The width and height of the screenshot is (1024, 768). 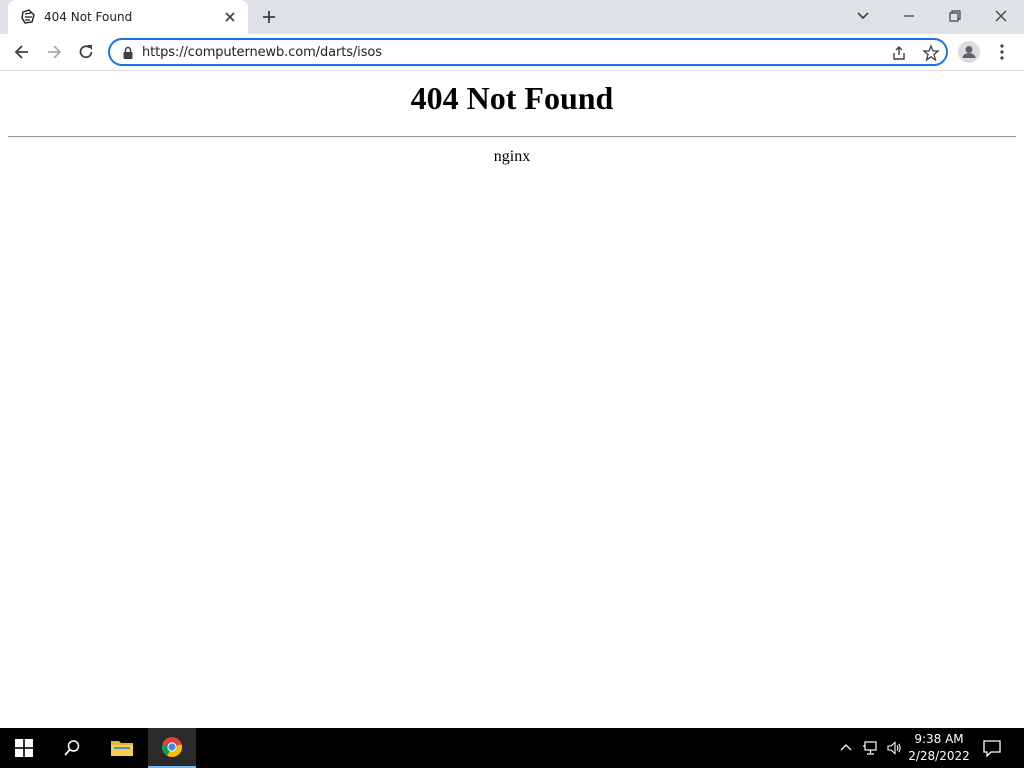 I want to click on search-icon, so click(x=72, y=748).